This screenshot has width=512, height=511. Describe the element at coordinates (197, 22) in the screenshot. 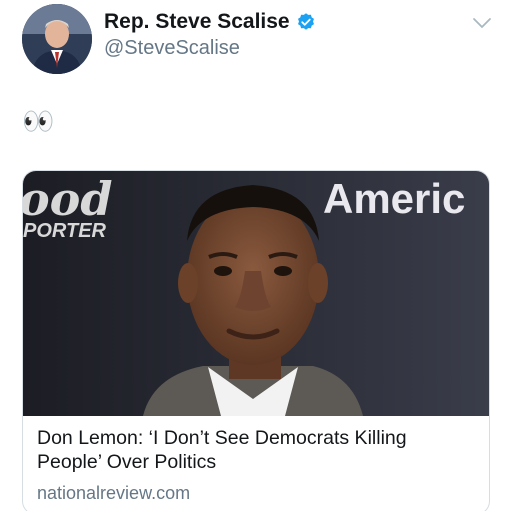

I see `author-display-name: Rep. Steve Scalise` at that location.